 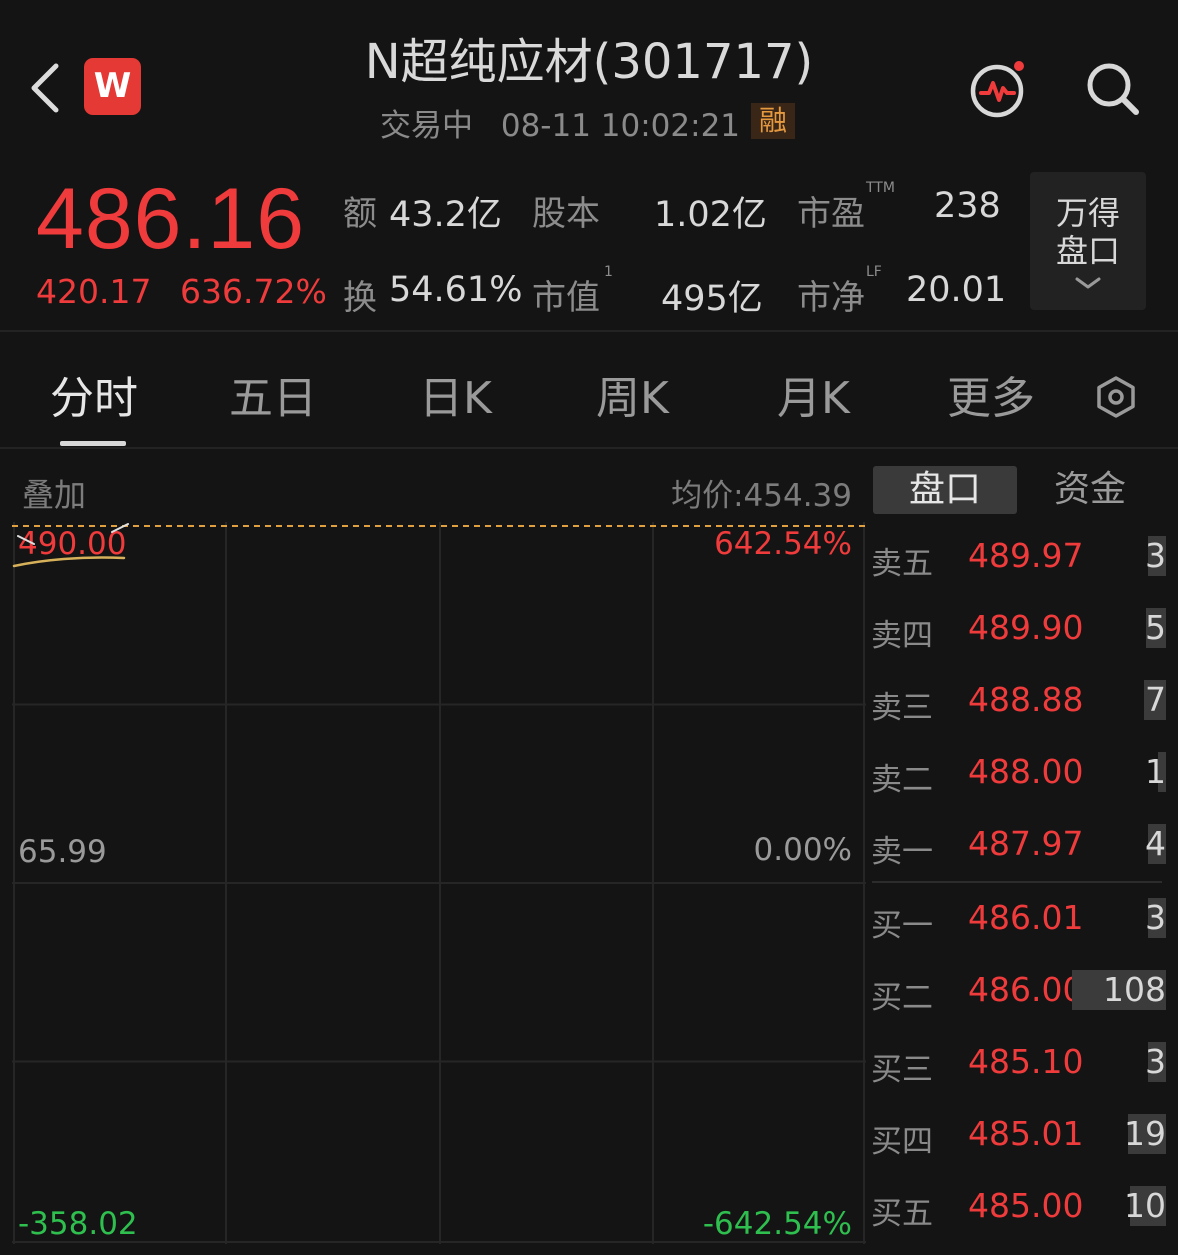 What do you see at coordinates (360, 298) in the screenshot?
I see `turnover-label: 换` at bounding box center [360, 298].